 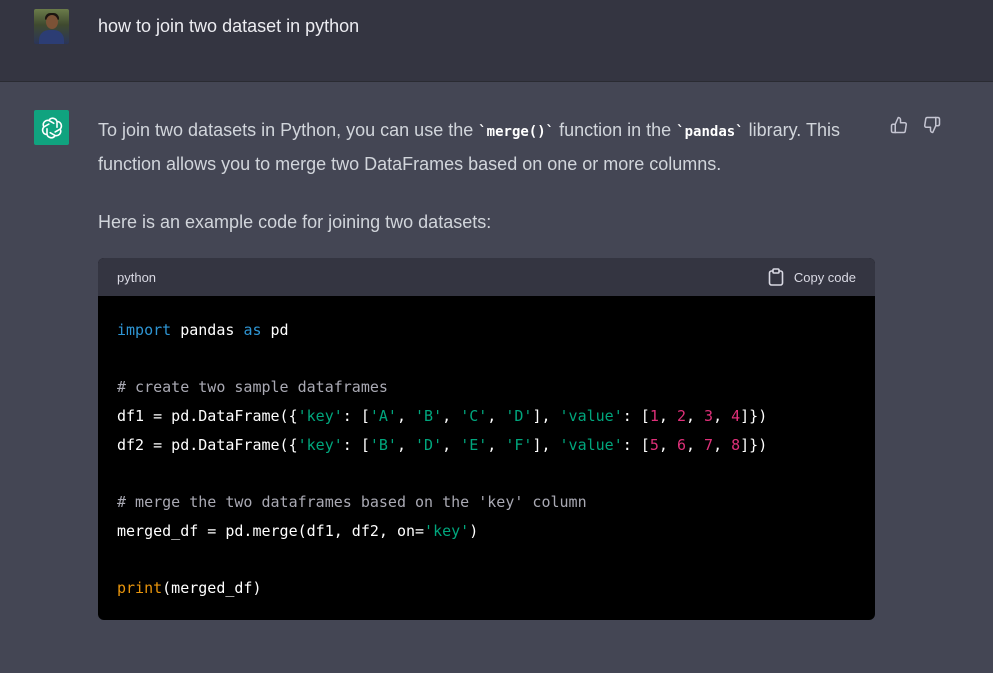 I want to click on inline-code-pandas: `pandas`, so click(x=710, y=132).